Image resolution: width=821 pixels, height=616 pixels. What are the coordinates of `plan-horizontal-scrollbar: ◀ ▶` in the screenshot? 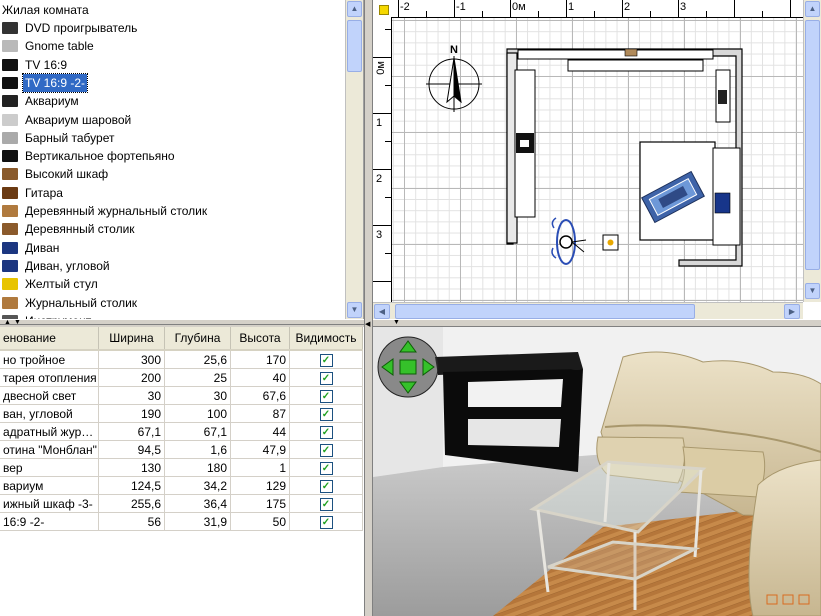 It's located at (588, 310).